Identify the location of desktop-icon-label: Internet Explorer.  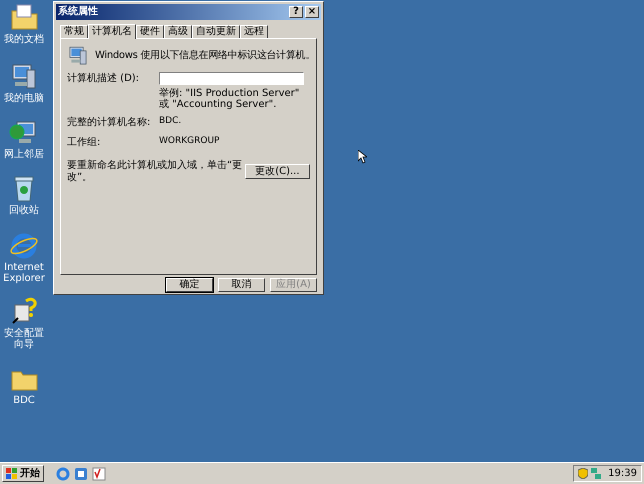
(24, 273).